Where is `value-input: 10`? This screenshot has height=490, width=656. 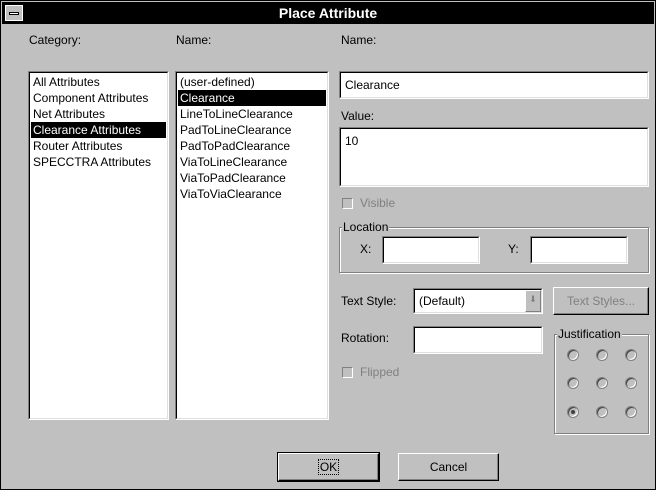
value-input: 10 is located at coordinates (494, 157).